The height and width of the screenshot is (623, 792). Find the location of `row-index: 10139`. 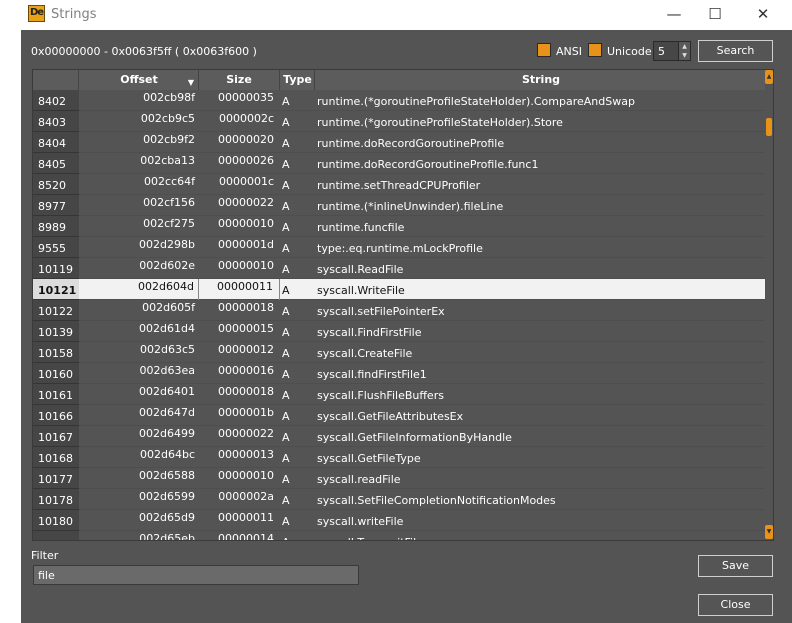

row-index: 10139 is located at coordinates (56, 331).